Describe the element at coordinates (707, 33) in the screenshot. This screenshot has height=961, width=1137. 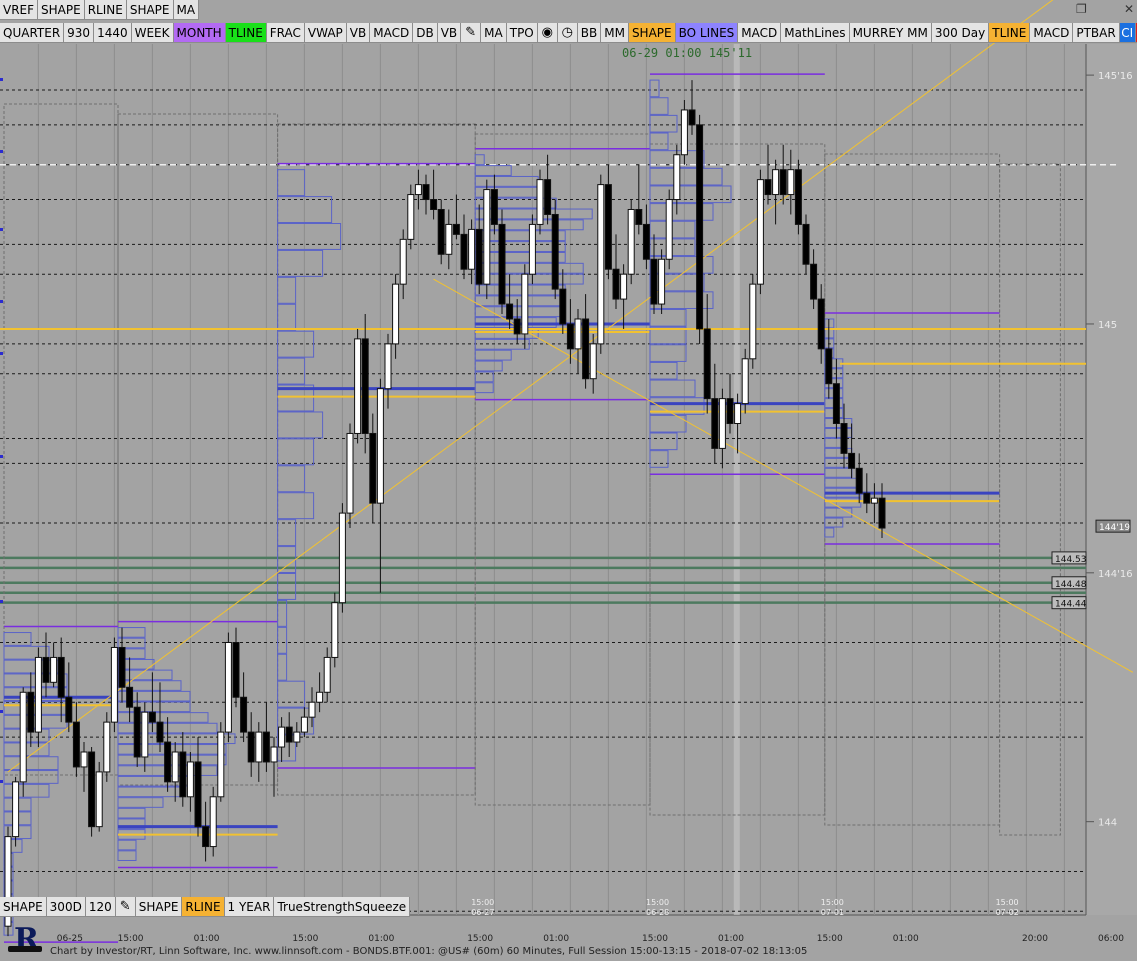
I see `main-bo-lines-button: BO LINES` at that location.